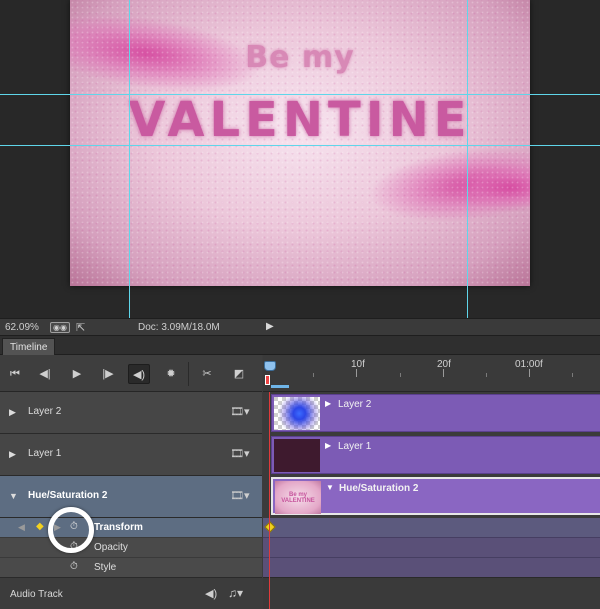  What do you see at coordinates (45, 453) in the screenshot?
I see `layer-name: Layer 1` at bounding box center [45, 453].